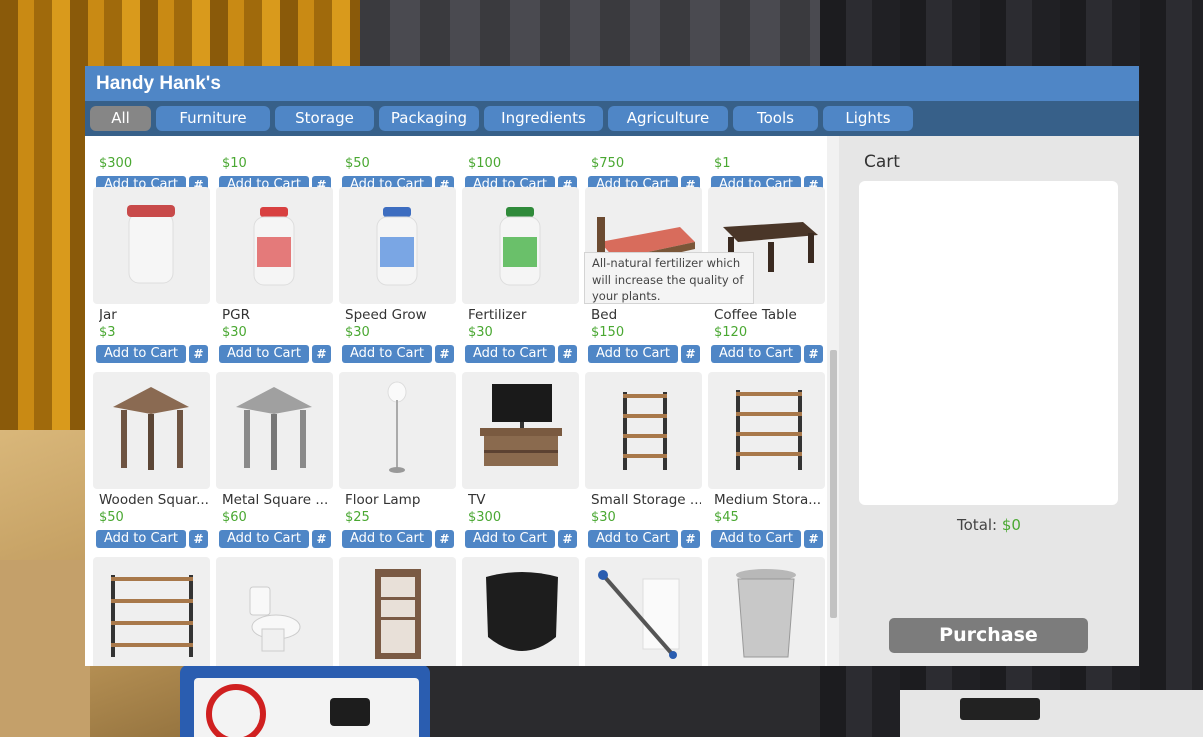 The image size is (1203, 737). Describe the element at coordinates (45, 648) in the screenshot. I see `stair-step` at that location.